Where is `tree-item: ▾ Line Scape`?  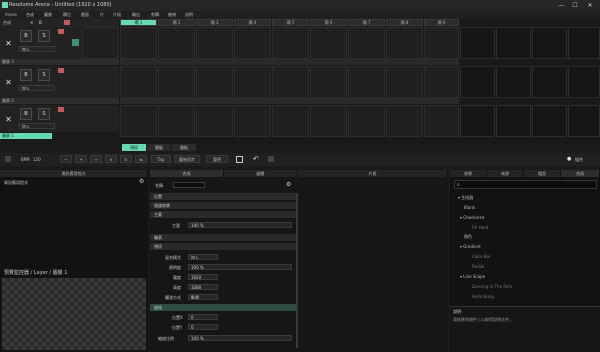
tree-item: ▾ Line Scape is located at coordinates (472, 276).